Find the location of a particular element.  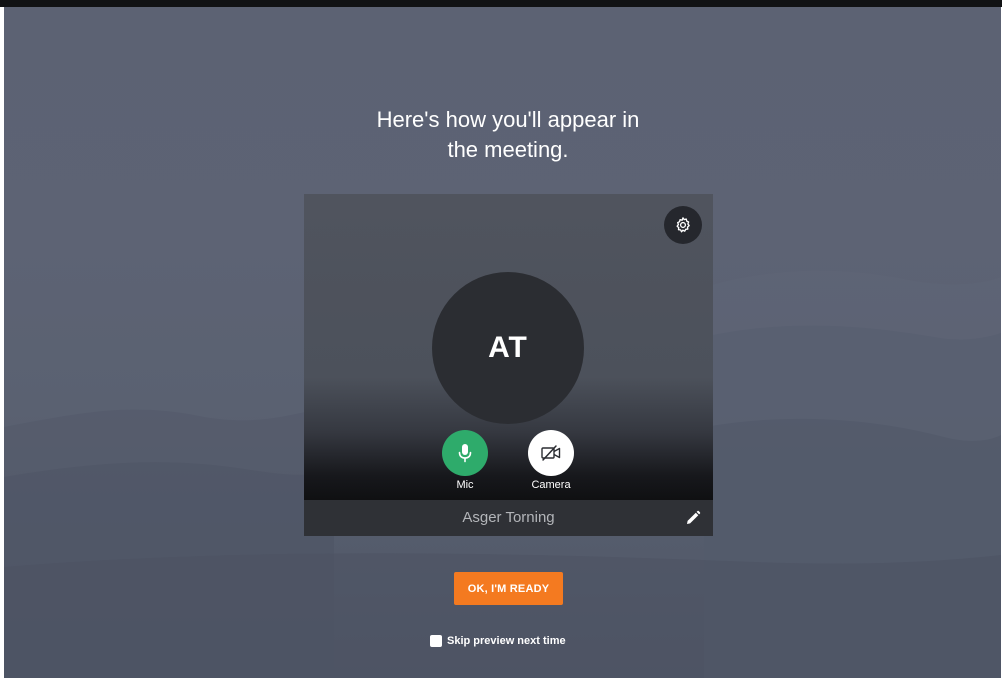

mic-toggle-button: Mic is located at coordinates (465, 461).